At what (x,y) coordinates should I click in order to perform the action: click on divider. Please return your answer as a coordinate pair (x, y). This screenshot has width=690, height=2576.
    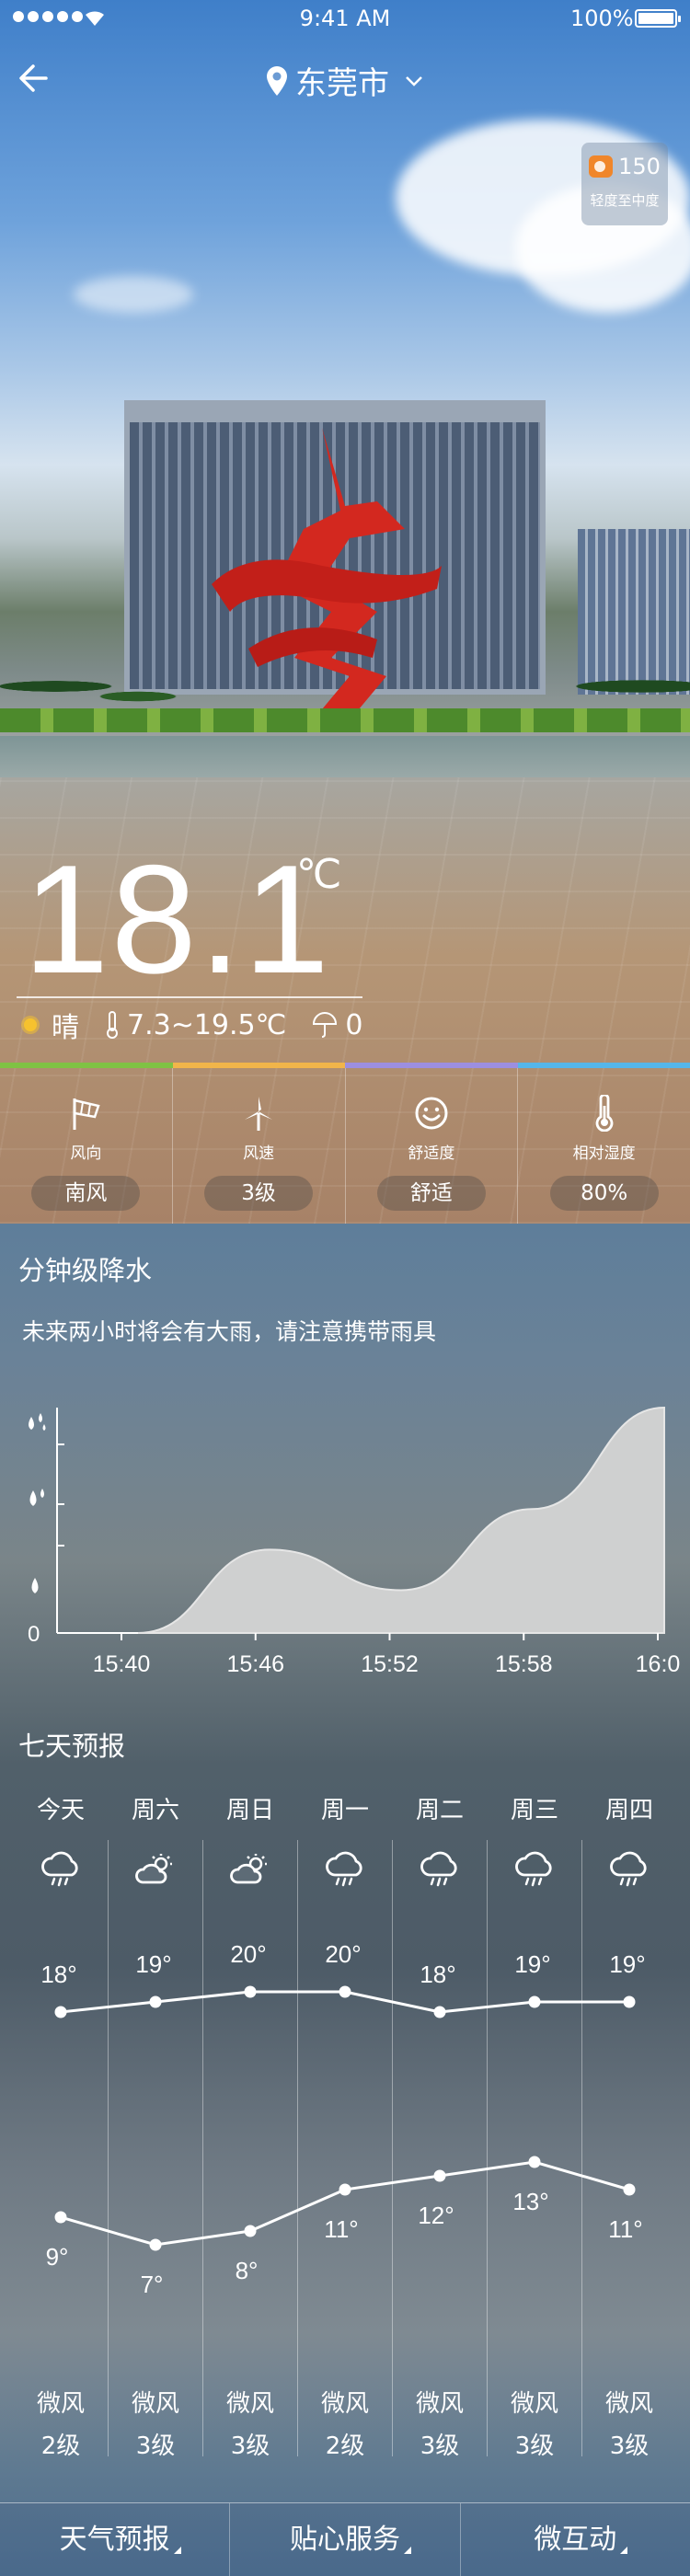
    Looking at the image, I should click on (189, 997).